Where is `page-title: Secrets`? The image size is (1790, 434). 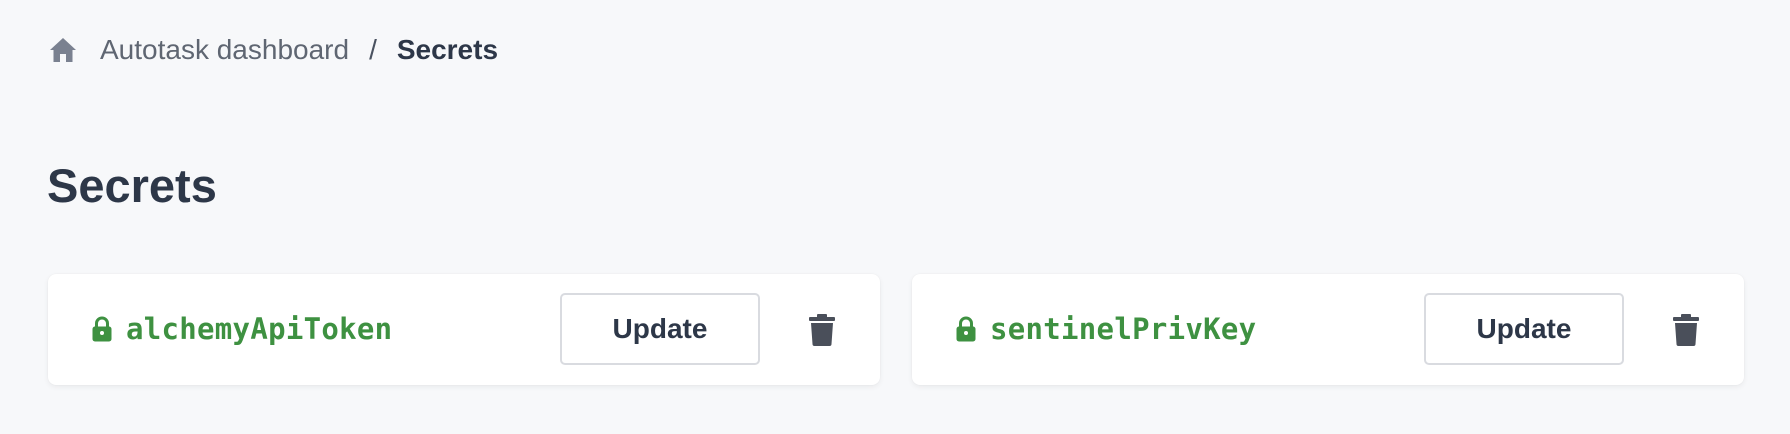 page-title: Secrets is located at coordinates (132, 185).